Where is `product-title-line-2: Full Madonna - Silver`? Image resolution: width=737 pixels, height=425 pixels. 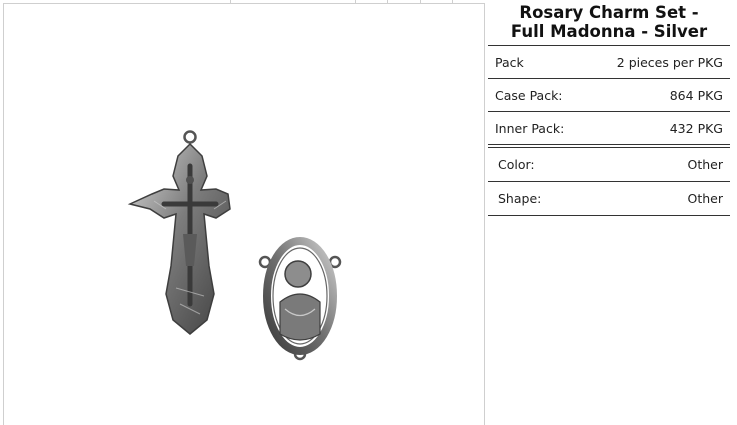
product-title-line-2: Full Madonna - Silver is located at coordinates (609, 31).